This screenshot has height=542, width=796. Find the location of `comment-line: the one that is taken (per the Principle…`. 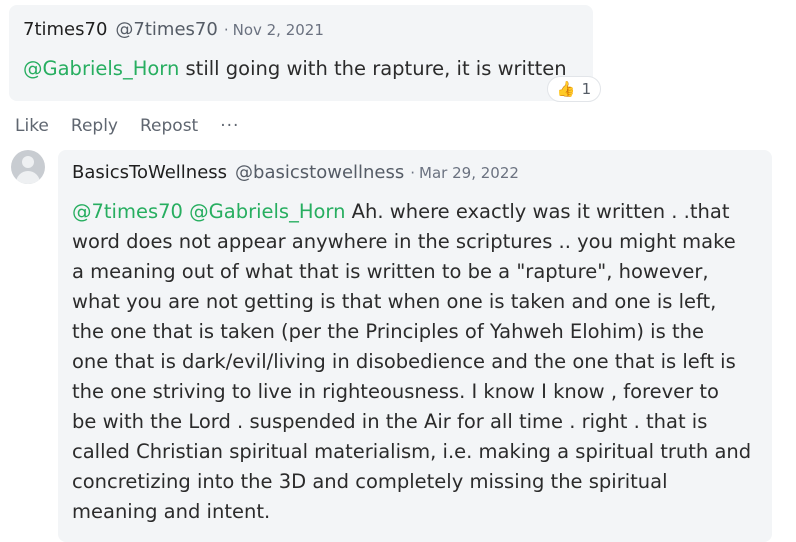

comment-line: the one that is taken (per the Principle… is located at coordinates (388, 331).